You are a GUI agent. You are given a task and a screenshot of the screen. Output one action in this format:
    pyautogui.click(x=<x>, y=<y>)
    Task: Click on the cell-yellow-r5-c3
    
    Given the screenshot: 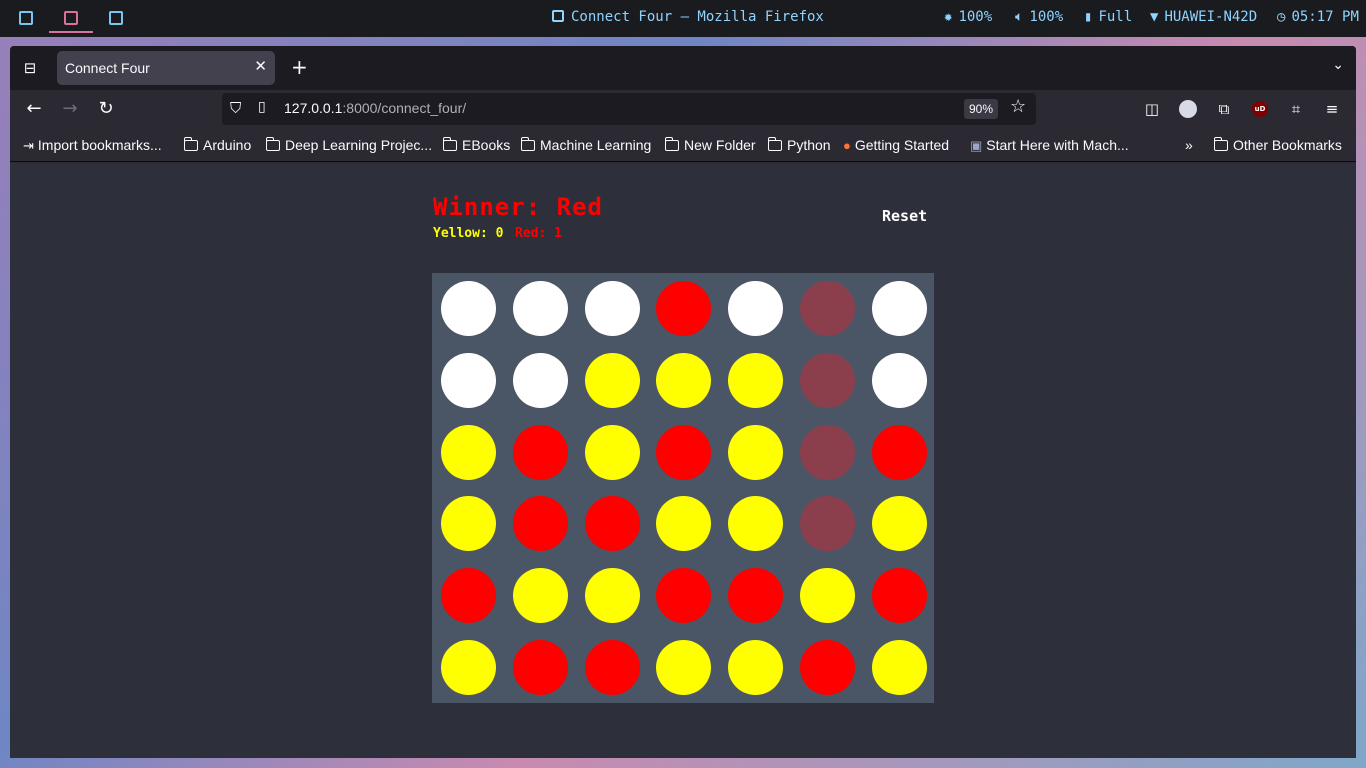 What is the action you would take?
    pyautogui.click(x=684, y=667)
    